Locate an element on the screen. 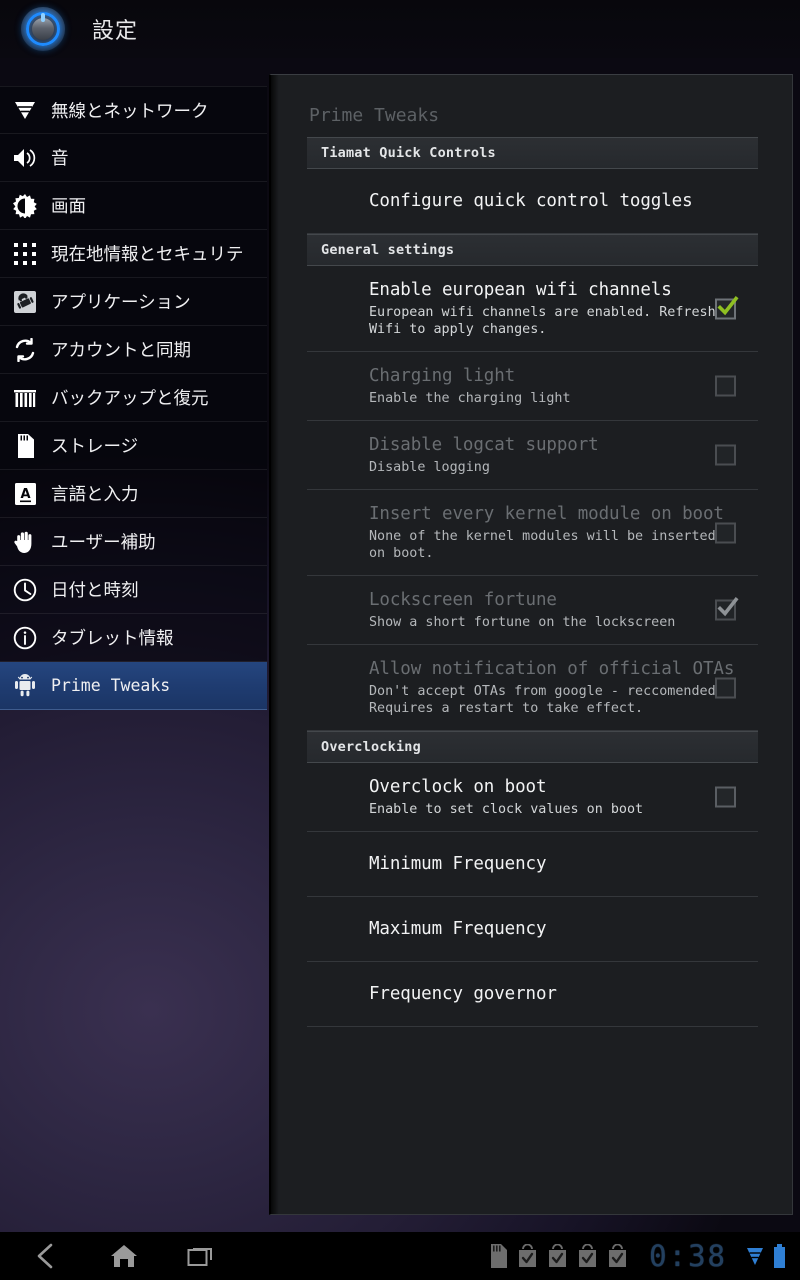  sidebar-item-7: バックアップと復元 is located at coordinates (133, 398).